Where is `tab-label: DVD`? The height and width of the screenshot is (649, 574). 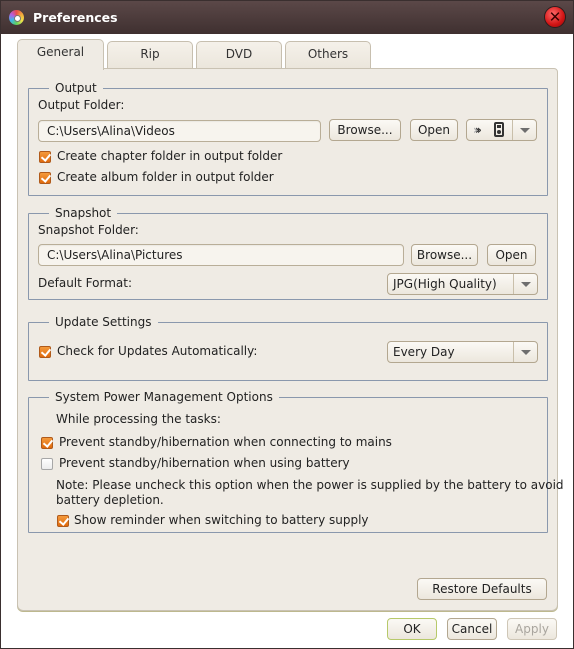 tab-label: DVD is located at coordinates (239, 54).